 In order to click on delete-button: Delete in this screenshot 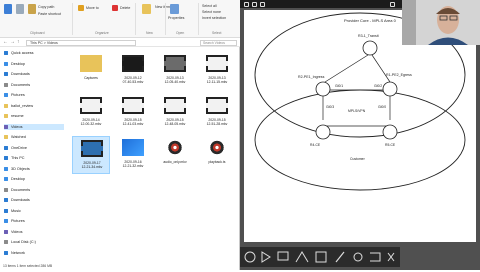, I will do `click(125, 8)`.